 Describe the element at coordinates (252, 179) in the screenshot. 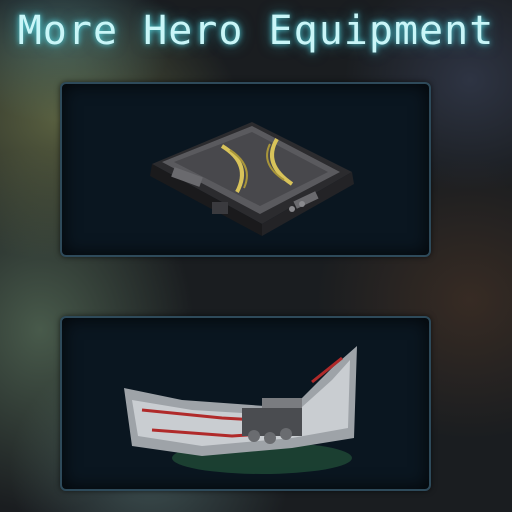

I see `chest-armor-icon` at that location.